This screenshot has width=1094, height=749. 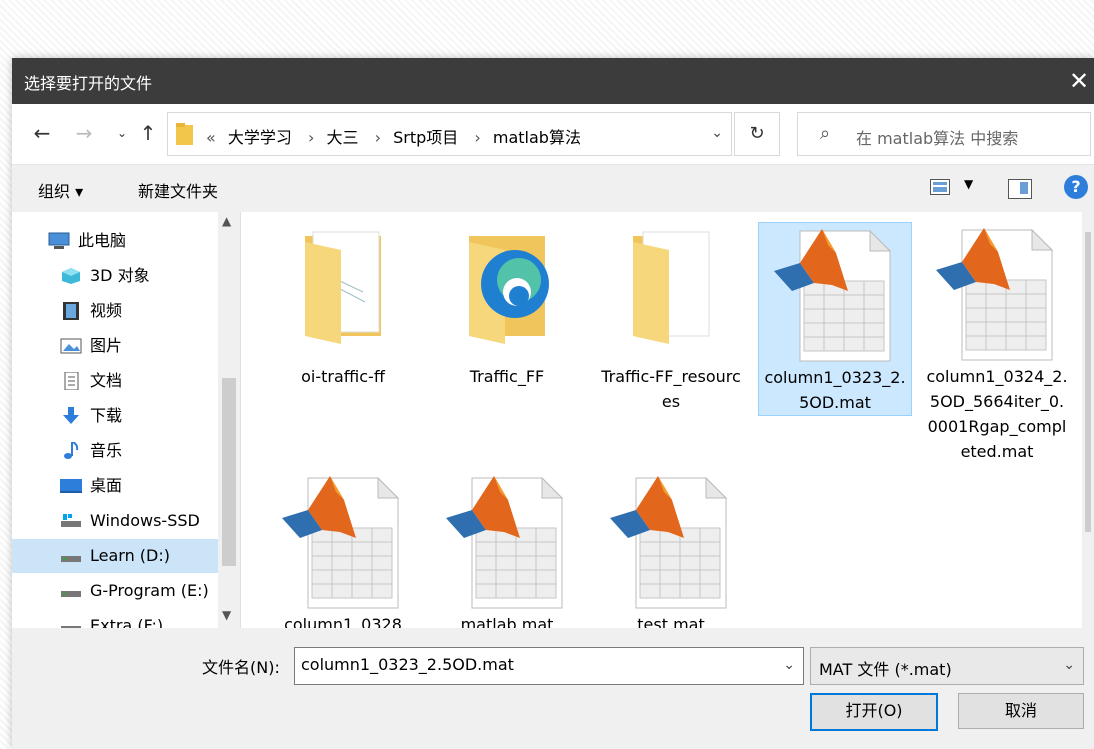 I want to click on nav-scrollbar-thumb, so click(x=229, y=472).